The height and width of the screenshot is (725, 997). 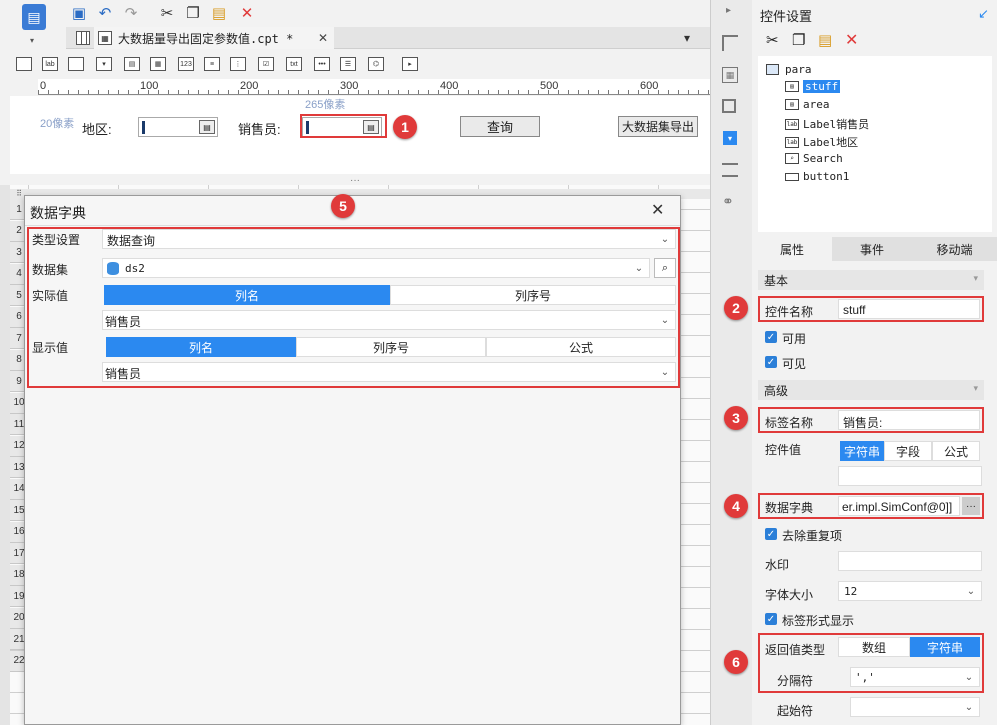 What do you see at coordinates (822, 86) in the screenshot?
I see `tree-item-label: stuff` at bounding box center [822, 86].